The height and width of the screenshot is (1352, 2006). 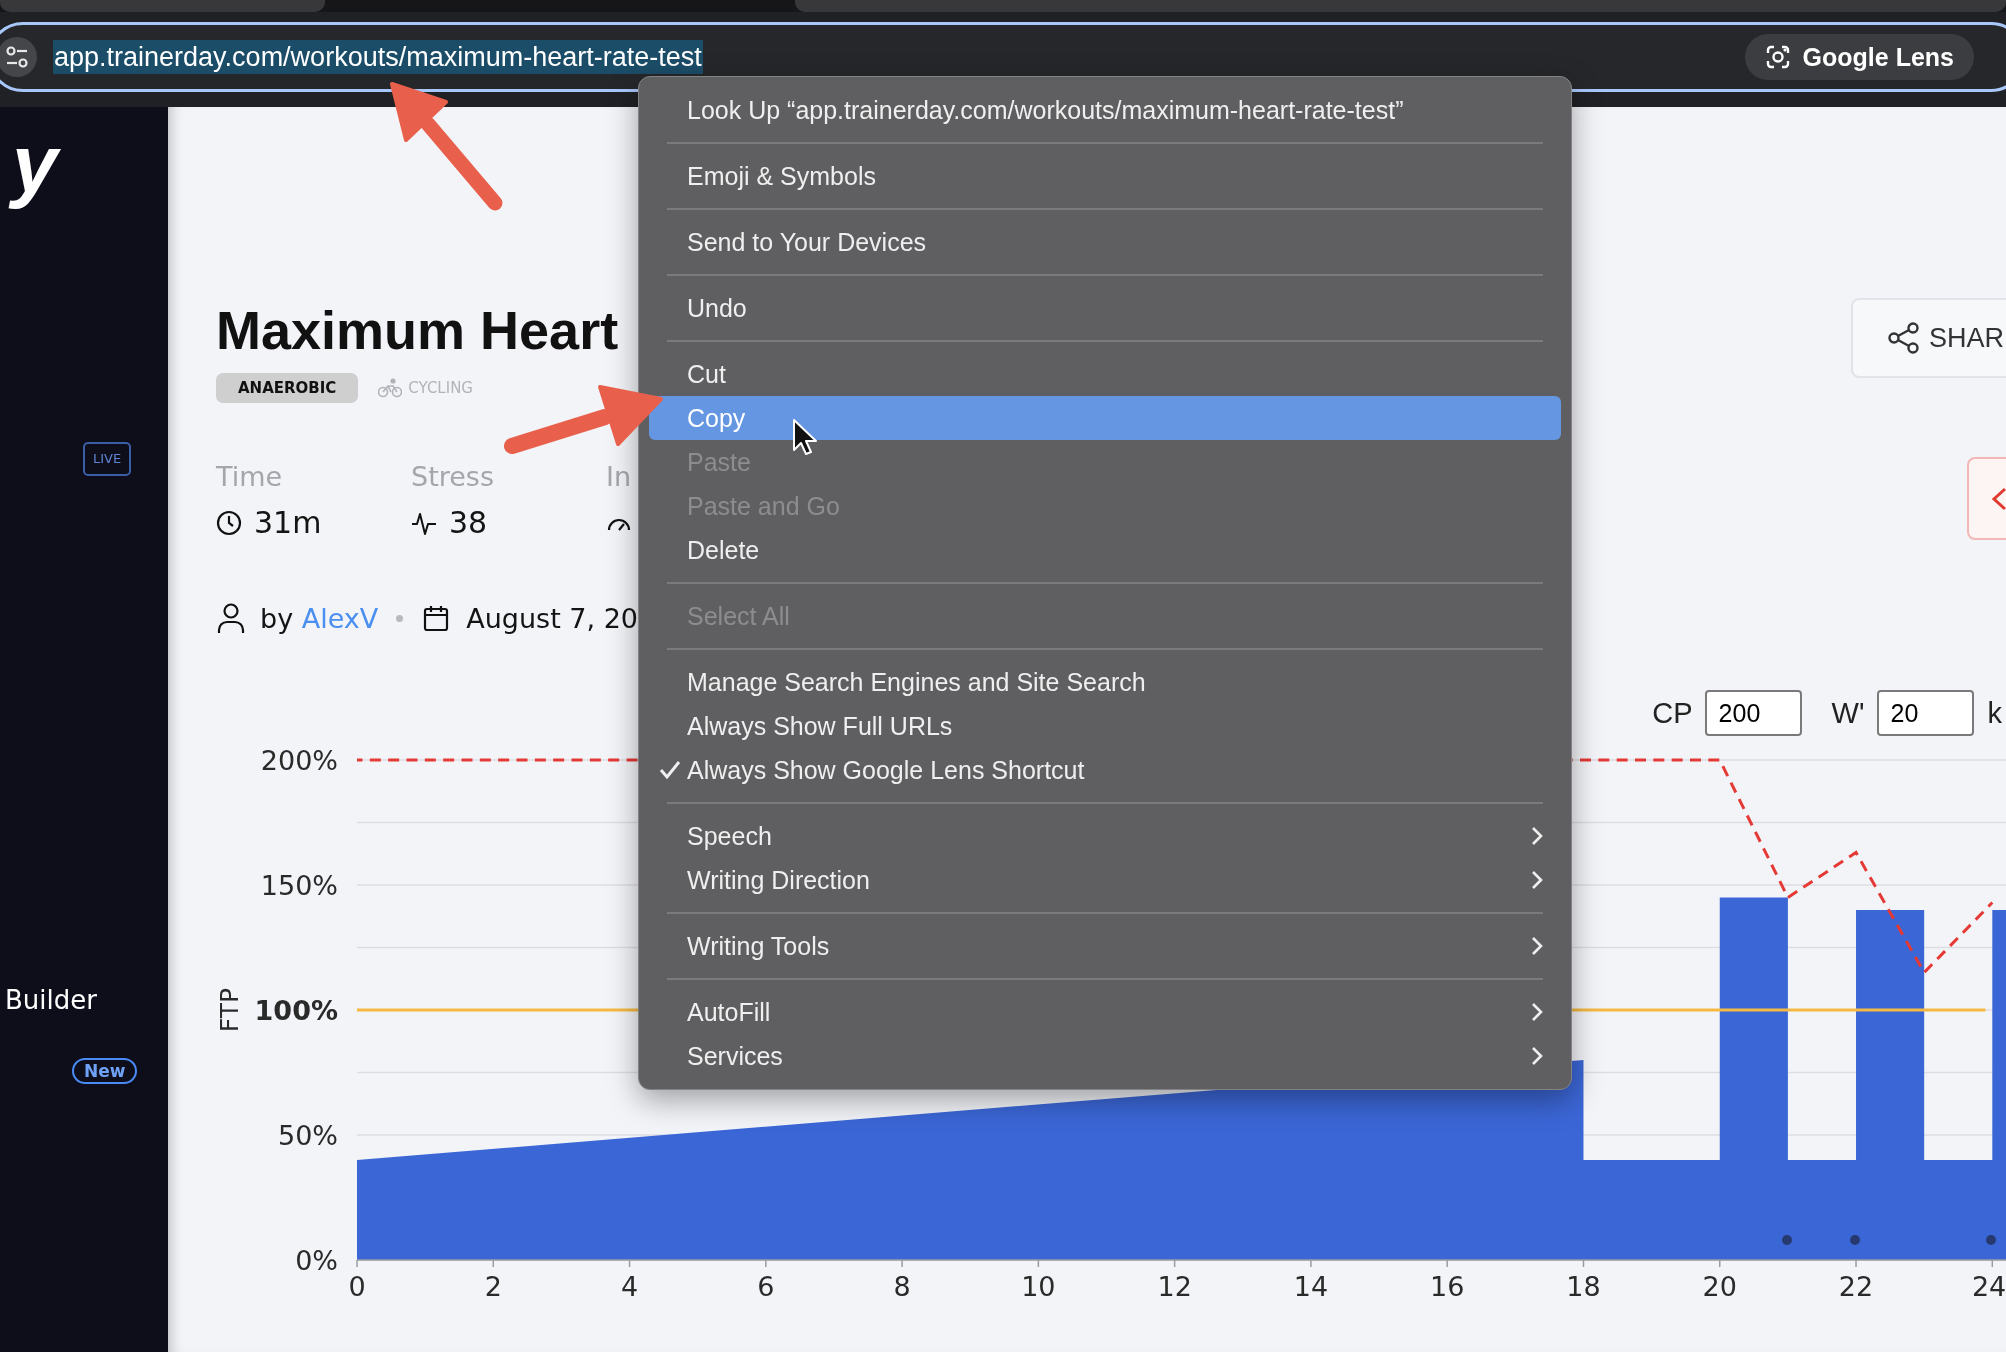 What do you see at coordinates (1672, 713) in the screenshot?
I see `field-label: CP` at bounding box center [1672, 713].